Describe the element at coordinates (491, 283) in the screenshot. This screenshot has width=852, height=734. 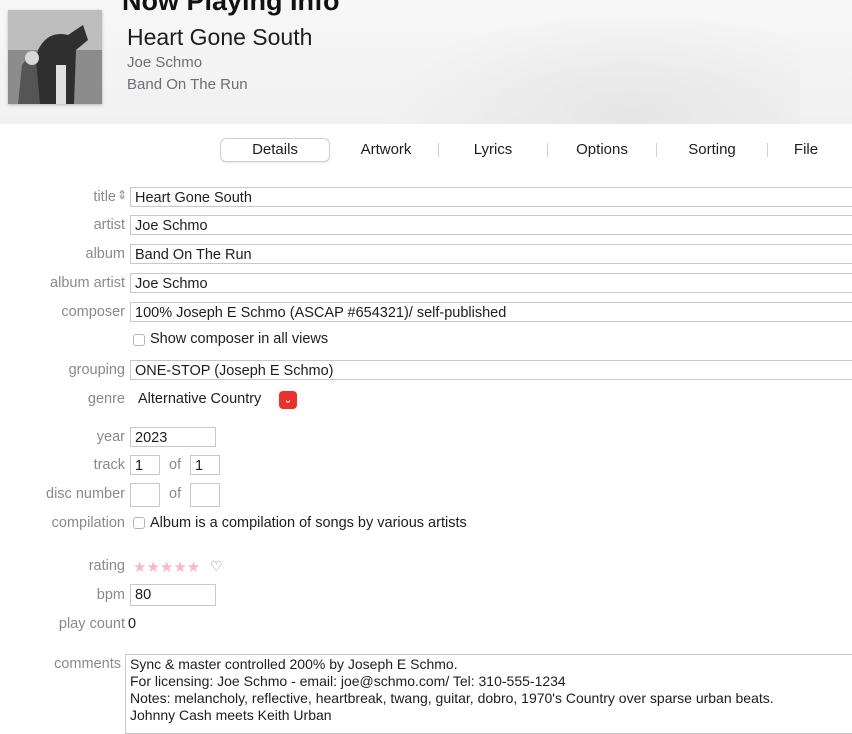
I see `album-artist-field: Joe Schmo` at that location.